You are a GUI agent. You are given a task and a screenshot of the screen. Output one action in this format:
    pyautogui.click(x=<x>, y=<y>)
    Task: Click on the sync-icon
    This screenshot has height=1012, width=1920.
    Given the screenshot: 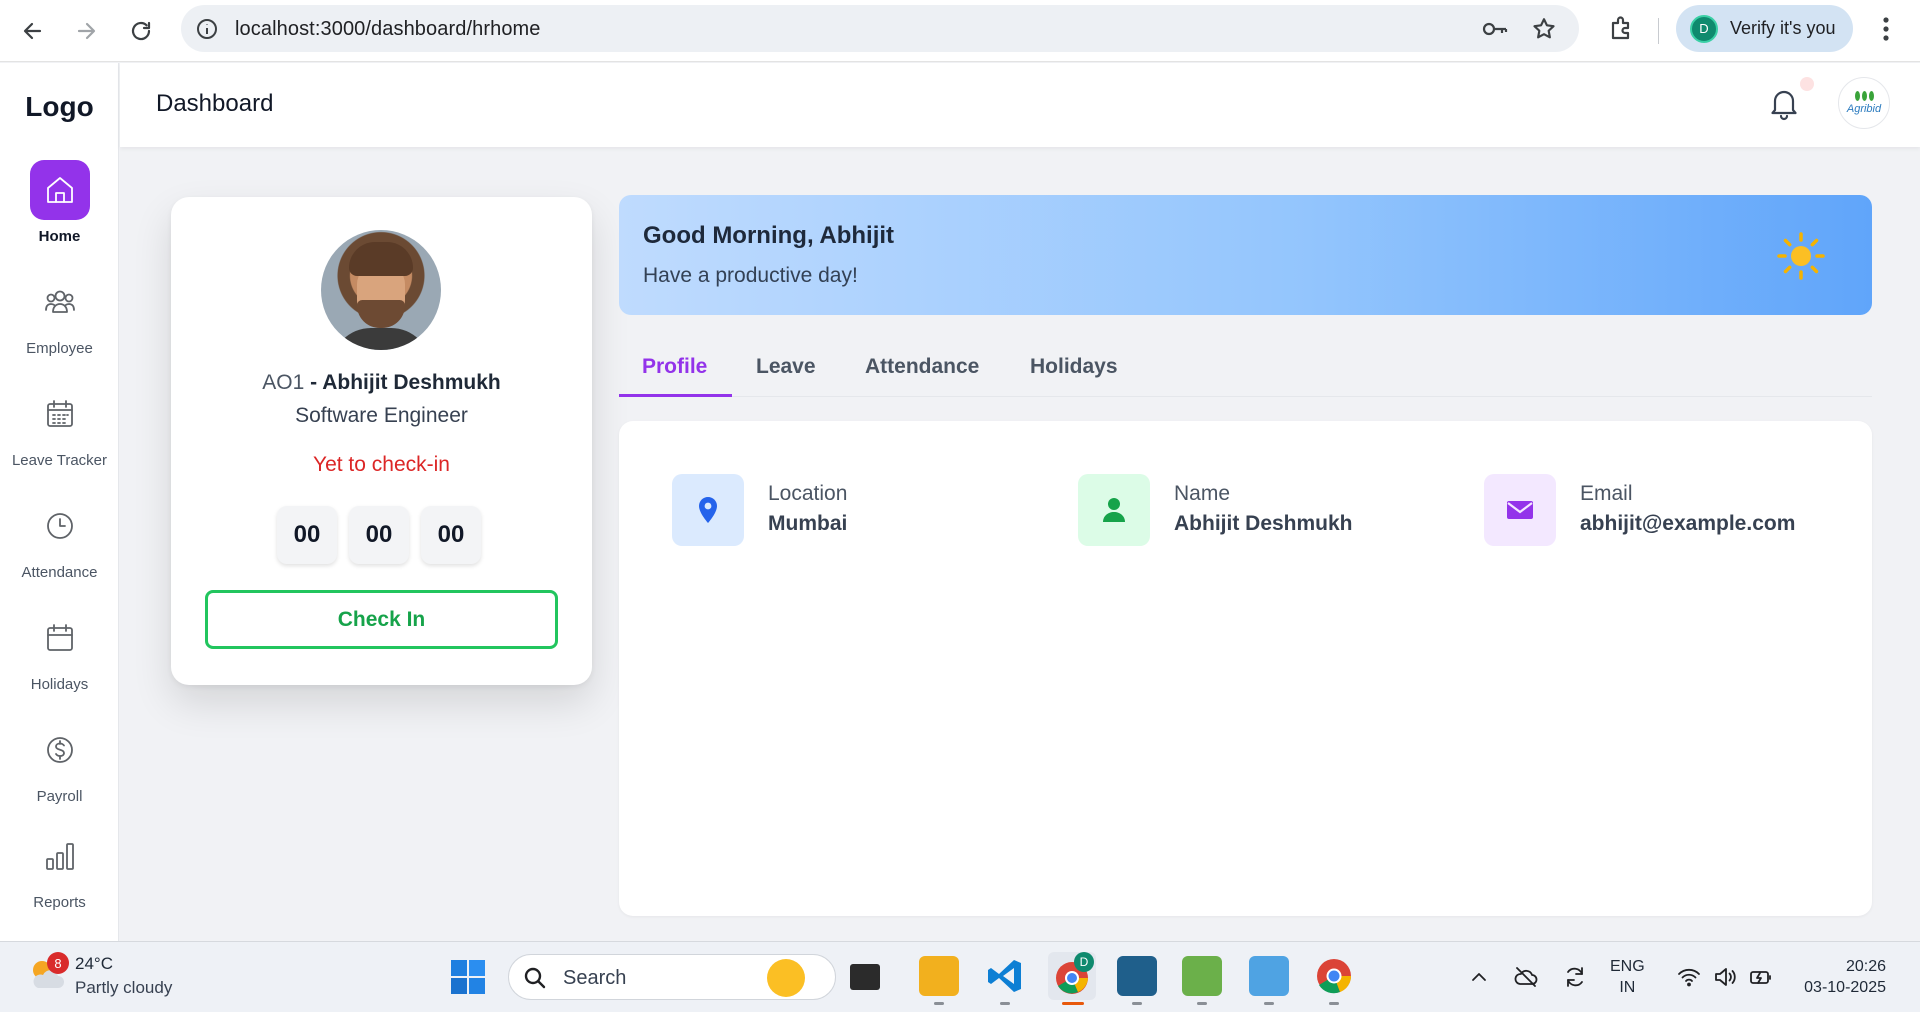 What is the action you would take?
    pyautogui.click(x=1575, y=977)
    